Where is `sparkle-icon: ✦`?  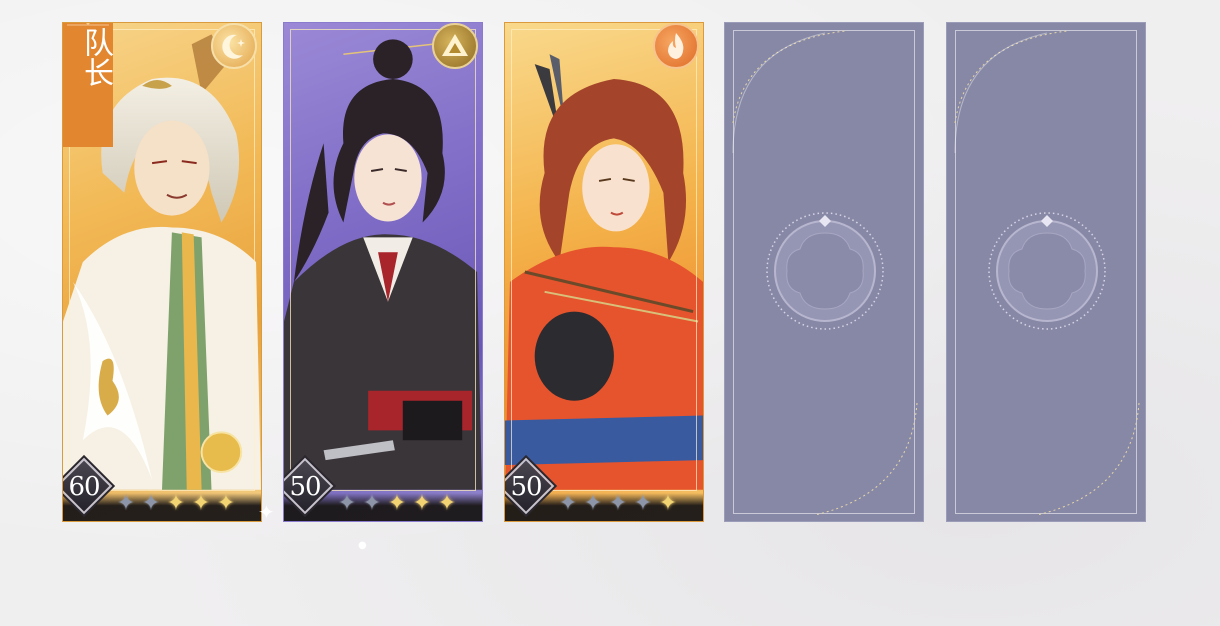
sparkle-icon: ✦ is located at coordinates (266, 512).